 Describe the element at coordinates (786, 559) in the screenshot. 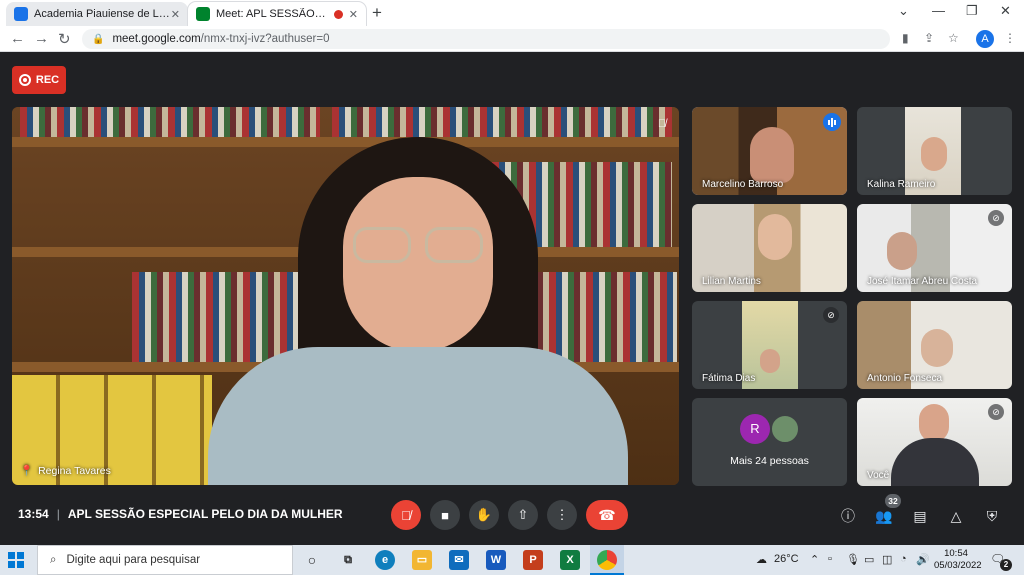

I see `weather-temperature: 26°C` at that location.